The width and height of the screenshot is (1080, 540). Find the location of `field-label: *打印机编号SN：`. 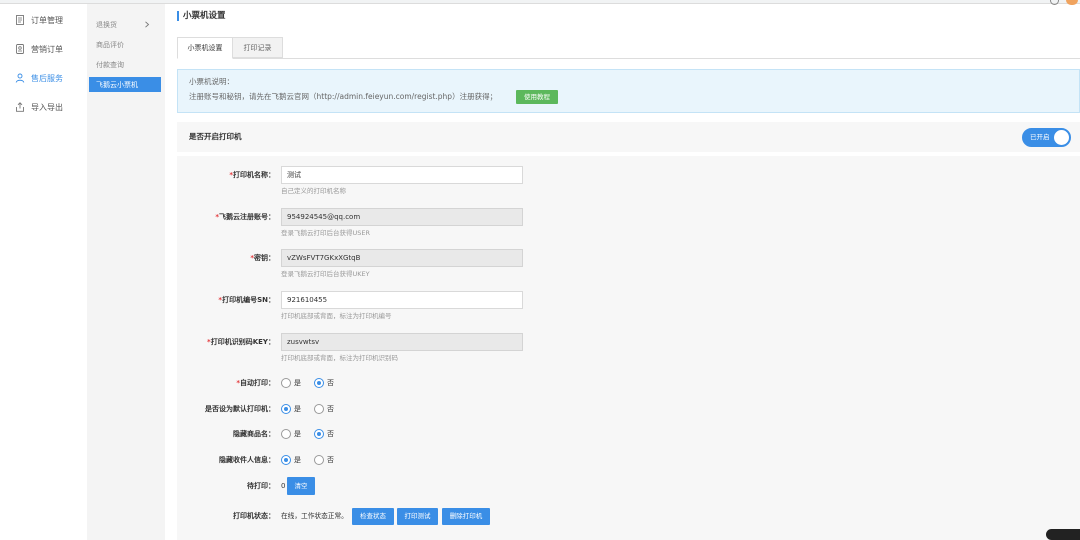

field-label: *打印机编号SN： is located at coordinates (226, 300).